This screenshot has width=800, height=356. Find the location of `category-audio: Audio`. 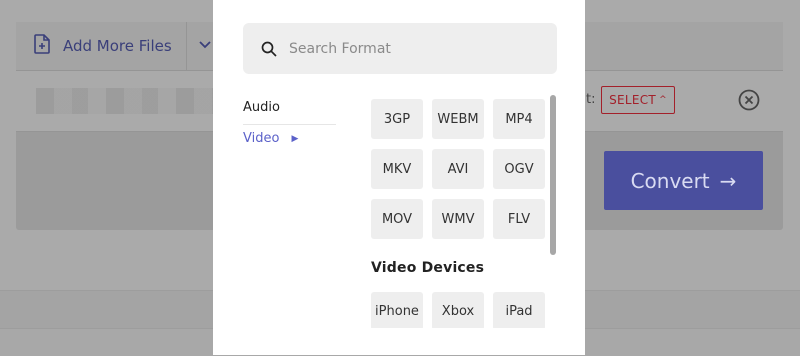

category-audio: Audio is located at coordinates (261, 107).